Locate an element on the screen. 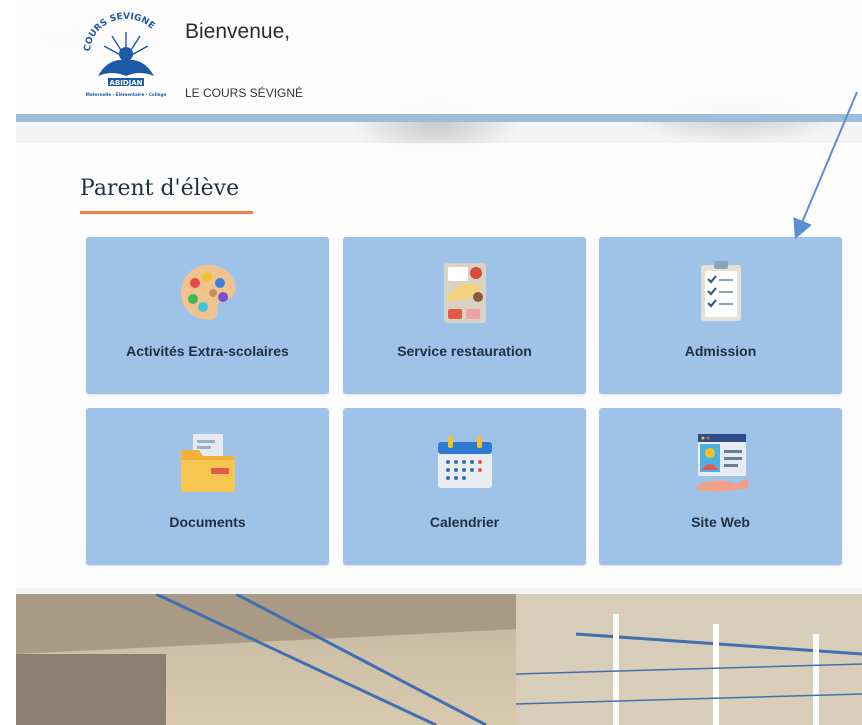  palette-icon is located at coordinates (208, 292).